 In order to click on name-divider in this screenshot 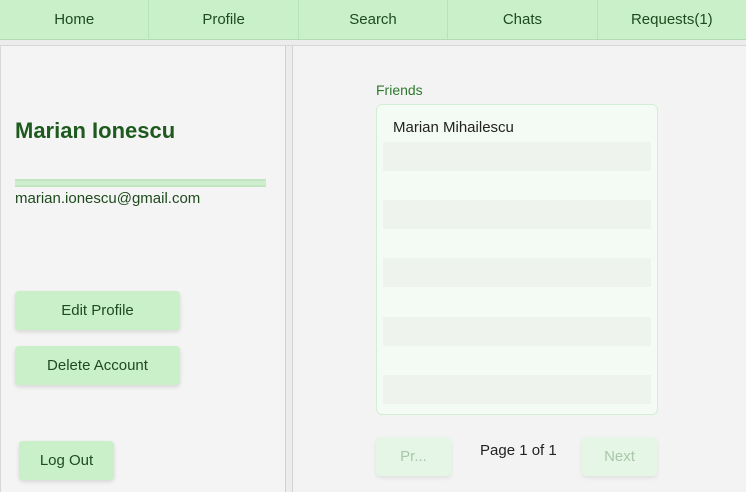, I will do `click(140, 183)`.